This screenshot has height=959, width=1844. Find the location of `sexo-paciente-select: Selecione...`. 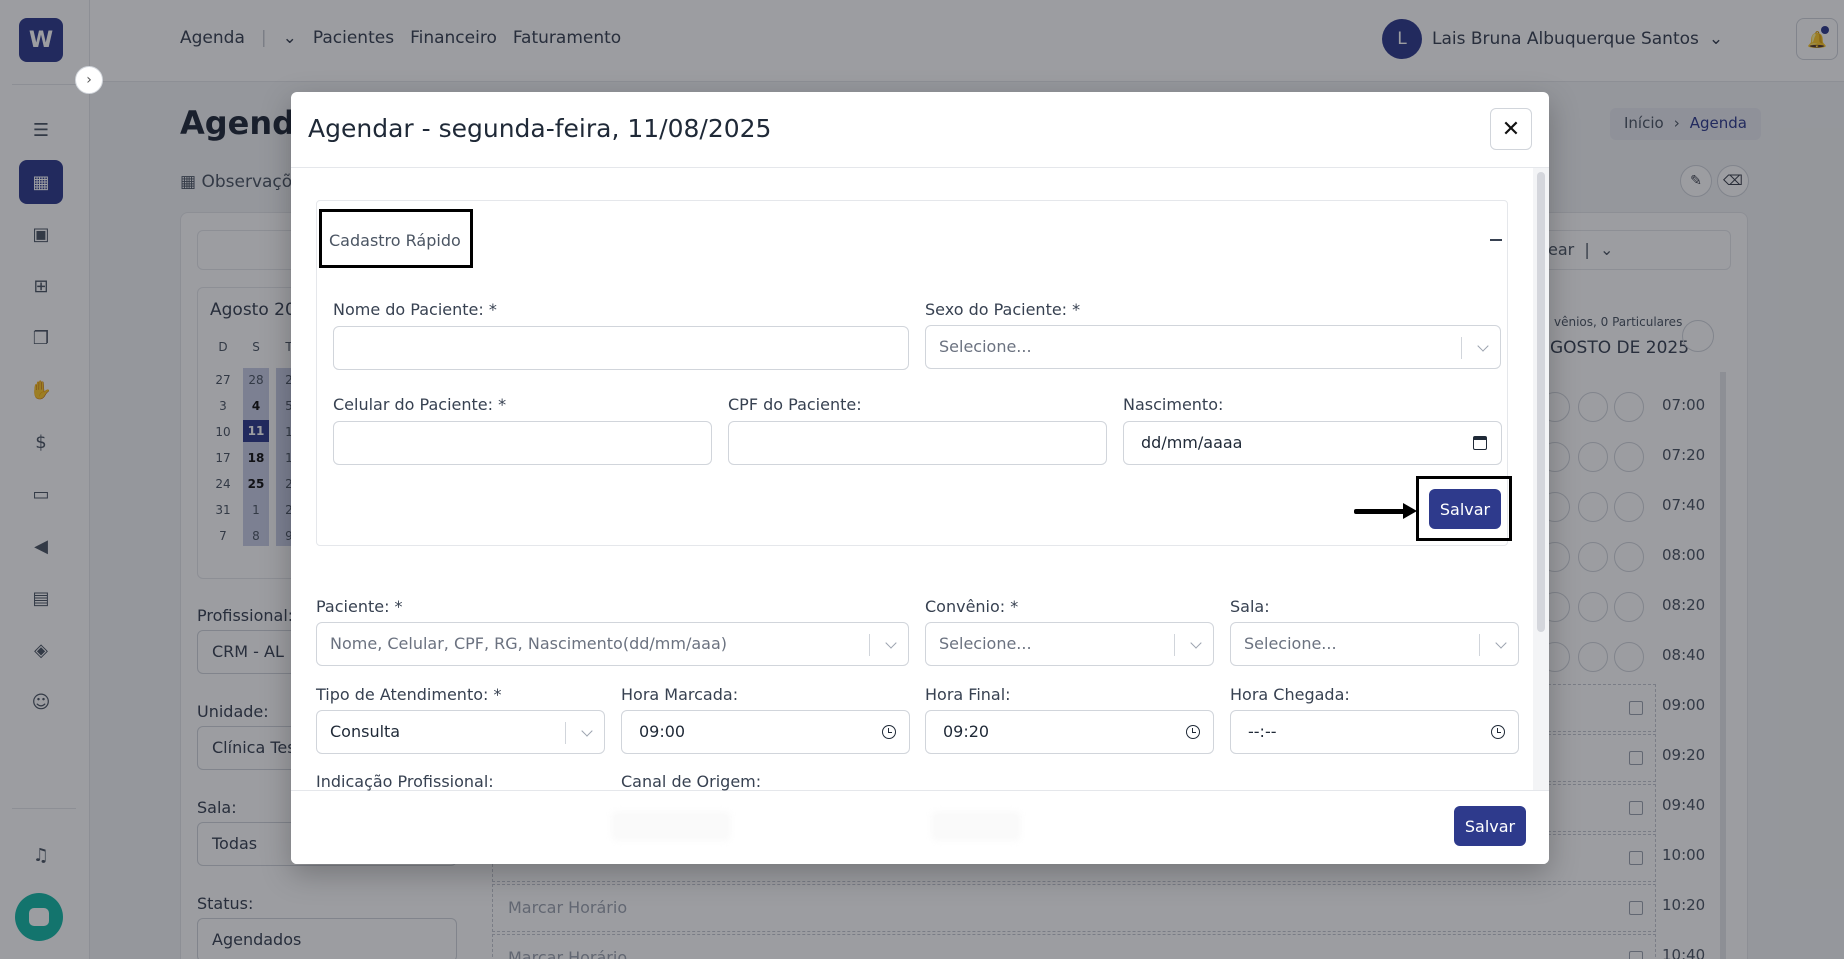

sexo-paciente-select: Selecione... is located at coordinates (1213, 347).